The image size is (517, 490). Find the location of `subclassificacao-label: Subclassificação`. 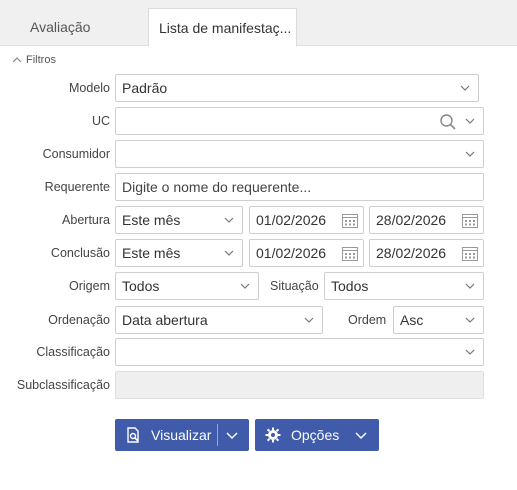

subclassificacao-label: Subclassificação is located at coordinates (63, 385).